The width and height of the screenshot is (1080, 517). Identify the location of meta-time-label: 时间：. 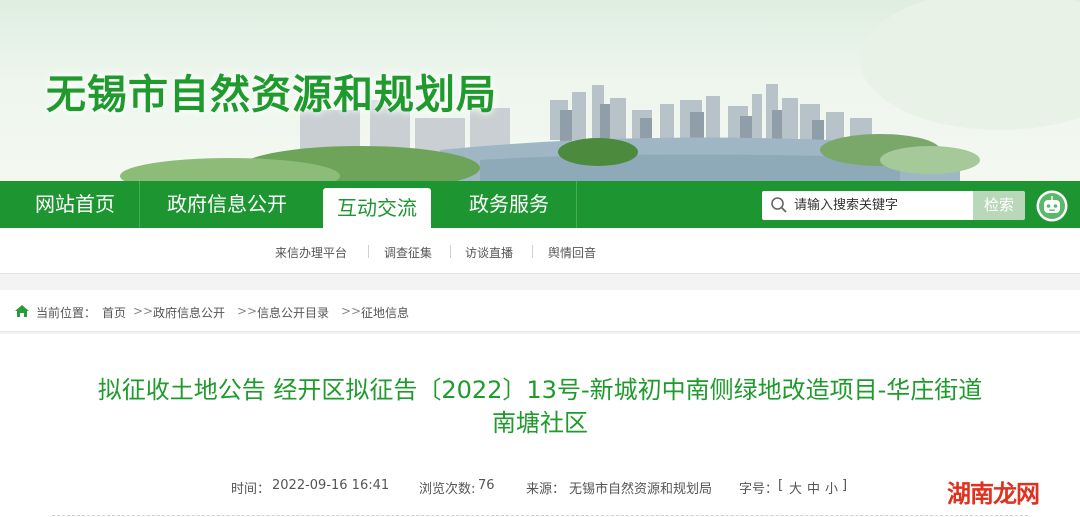
(251, 489).